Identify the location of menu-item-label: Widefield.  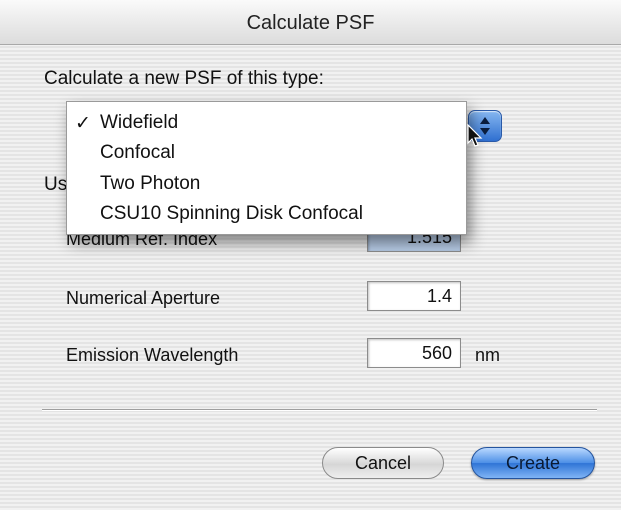
(139, 122).